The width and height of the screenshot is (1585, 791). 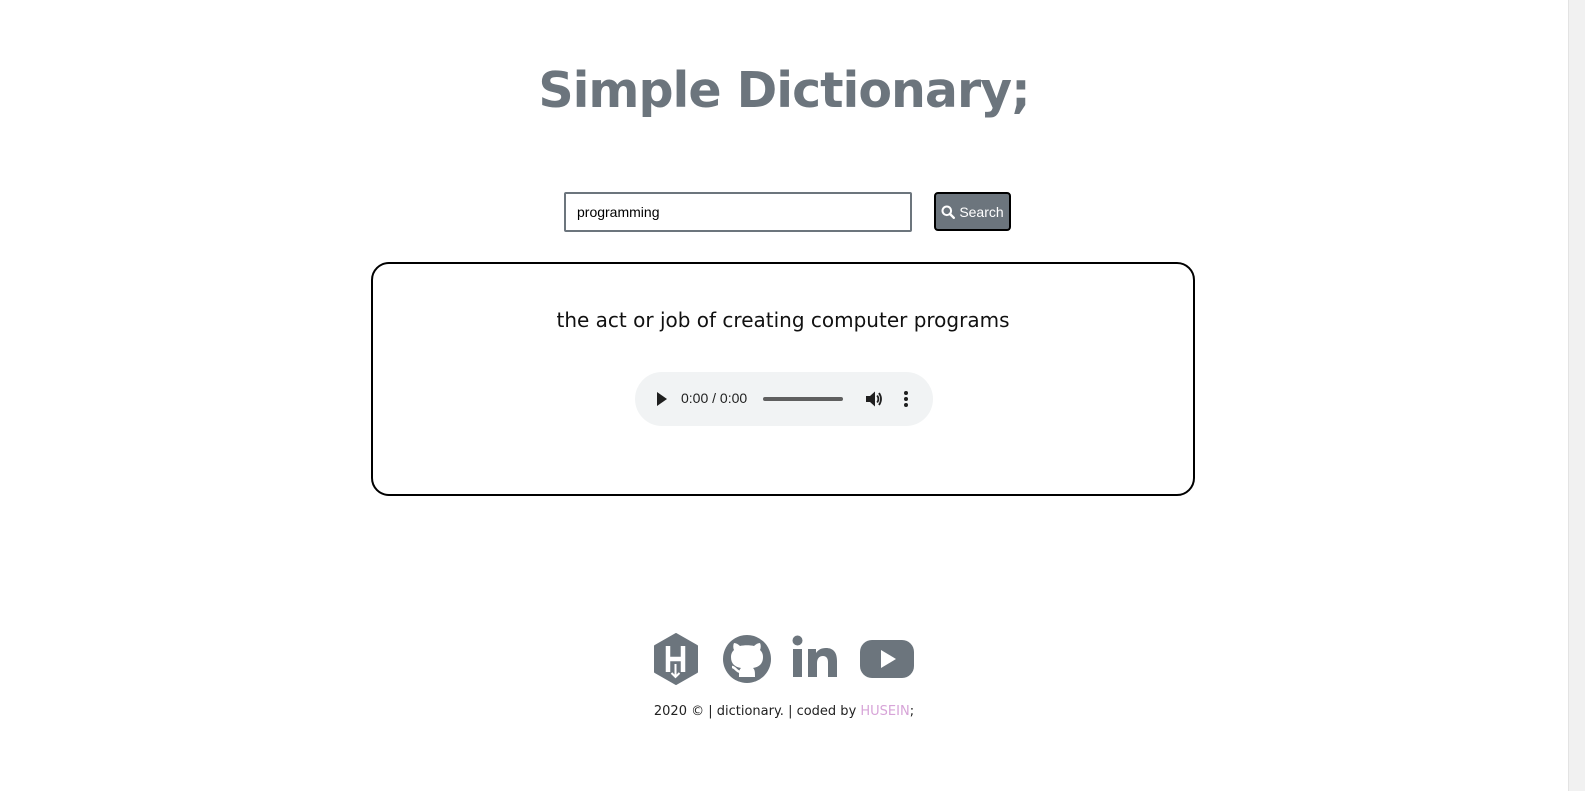 I want to click on github-link, so click(x=747, y=661).